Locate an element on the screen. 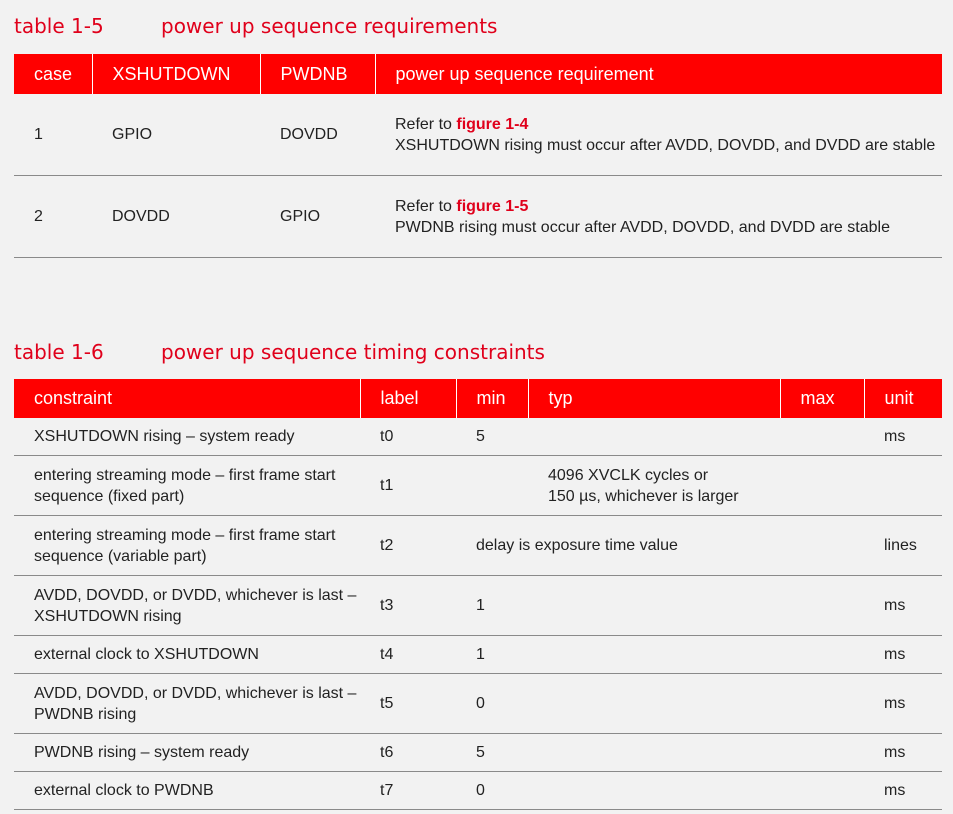 The image size is (953, 814). header-pwdnb: PWDNB is located at coordinates (317, 74).